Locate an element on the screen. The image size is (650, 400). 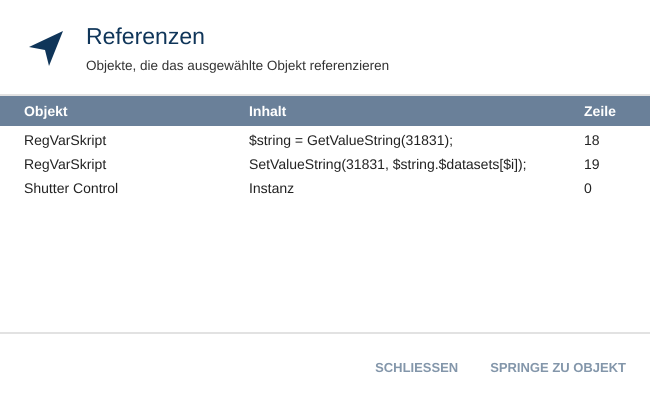
table-cell-text: 18 is located at coordinates (592, 140).